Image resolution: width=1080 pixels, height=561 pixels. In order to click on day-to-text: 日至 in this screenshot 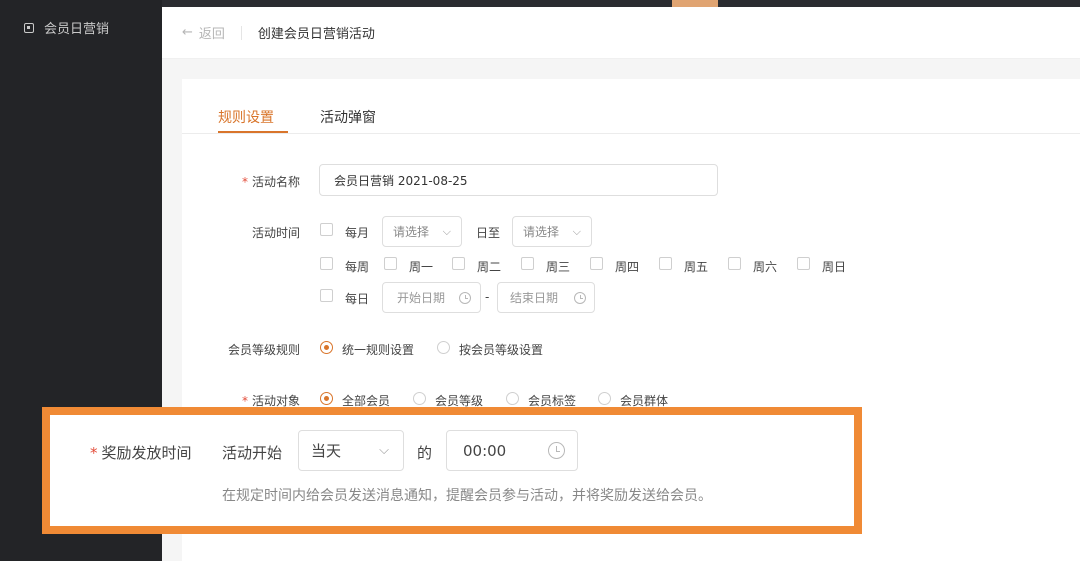, I will do `click(488, 233)`.